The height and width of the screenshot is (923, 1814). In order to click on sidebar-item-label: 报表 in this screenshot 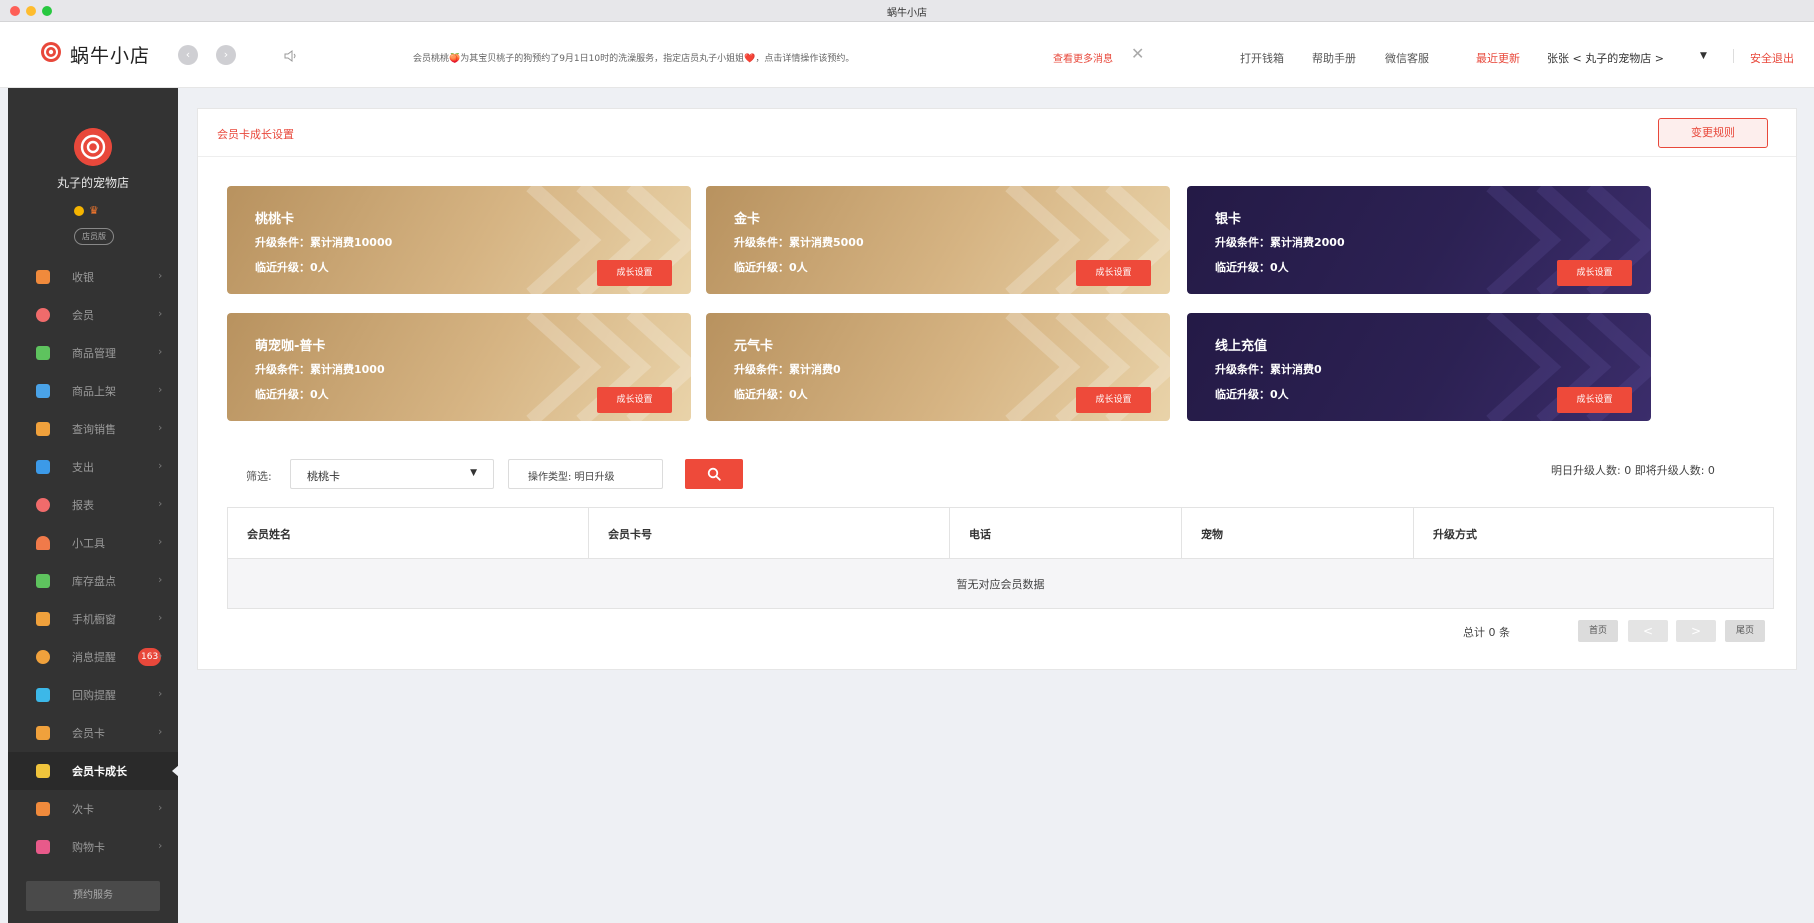, I will do `click(83, 505)`.